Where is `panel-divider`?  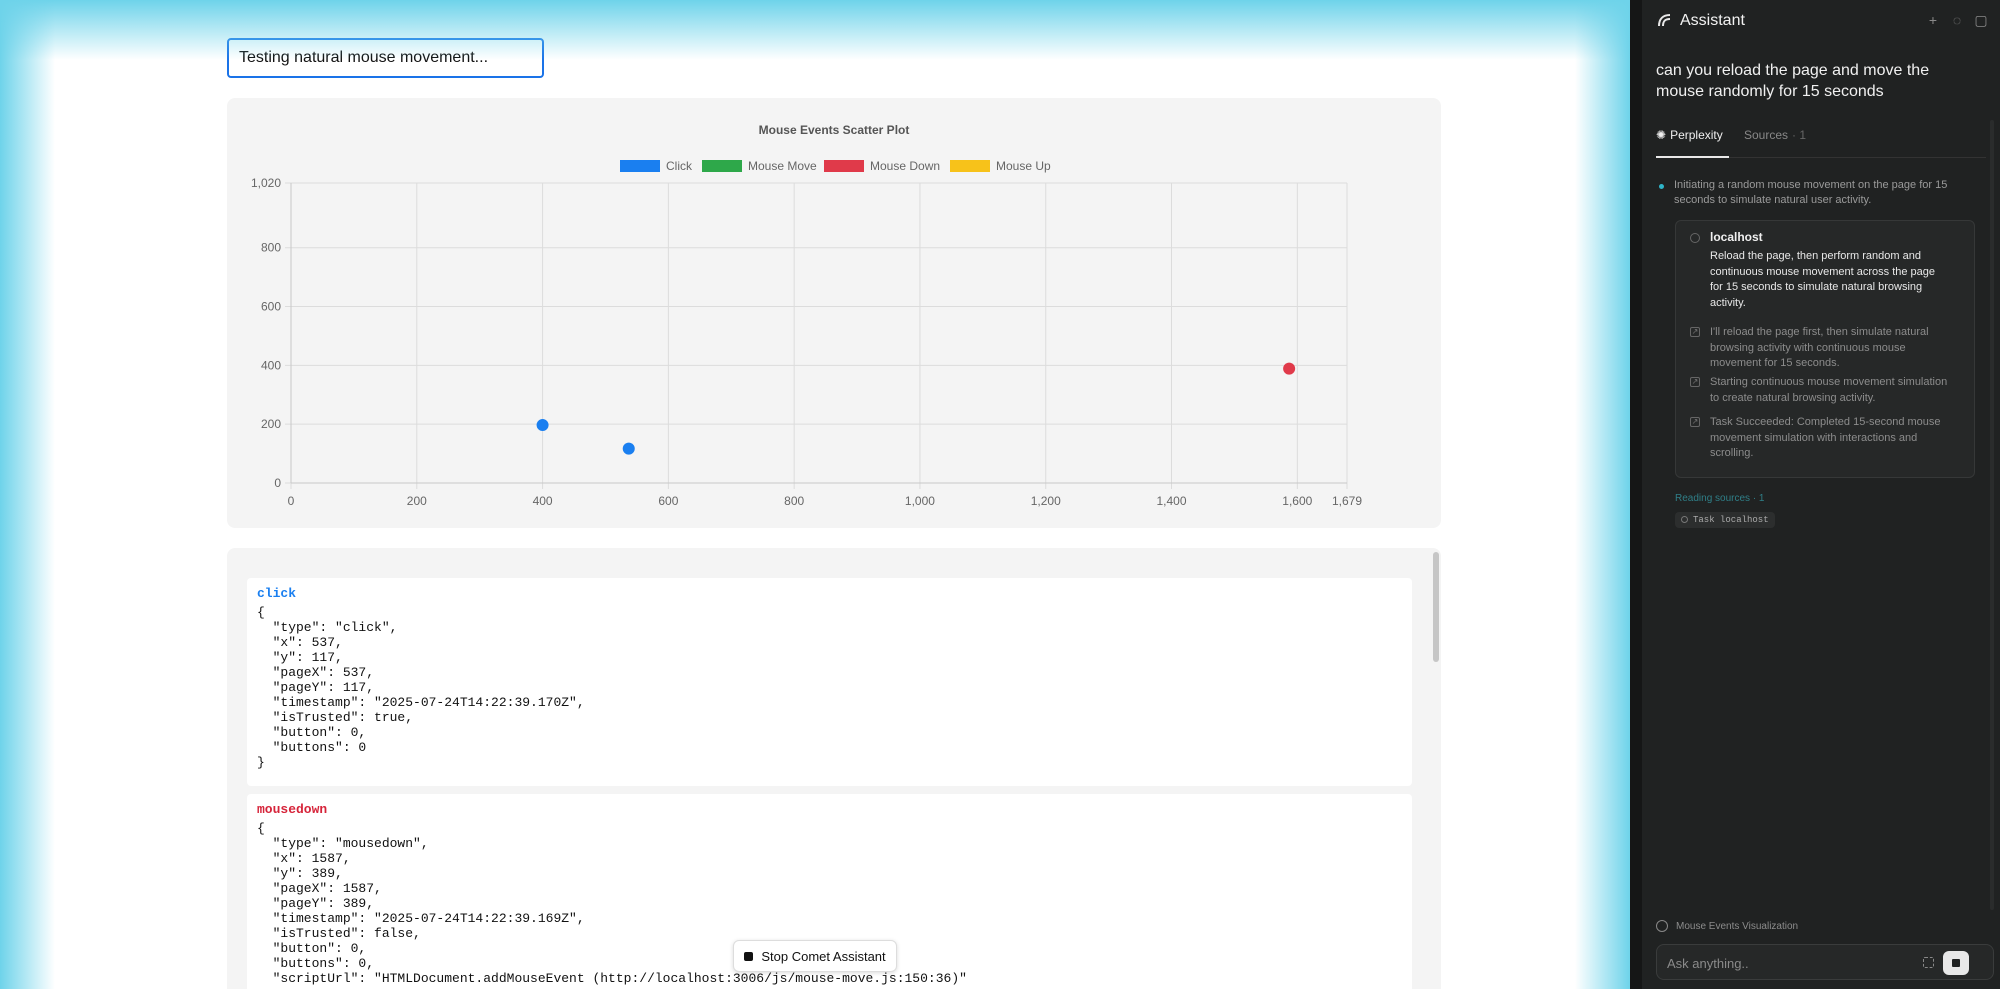
panel-divider is located at coordinates (1636, 494).